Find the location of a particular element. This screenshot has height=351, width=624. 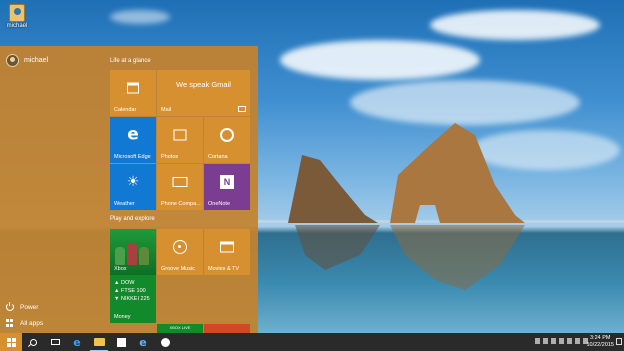

tile-label: Mail is located at coordinates (166, 110).